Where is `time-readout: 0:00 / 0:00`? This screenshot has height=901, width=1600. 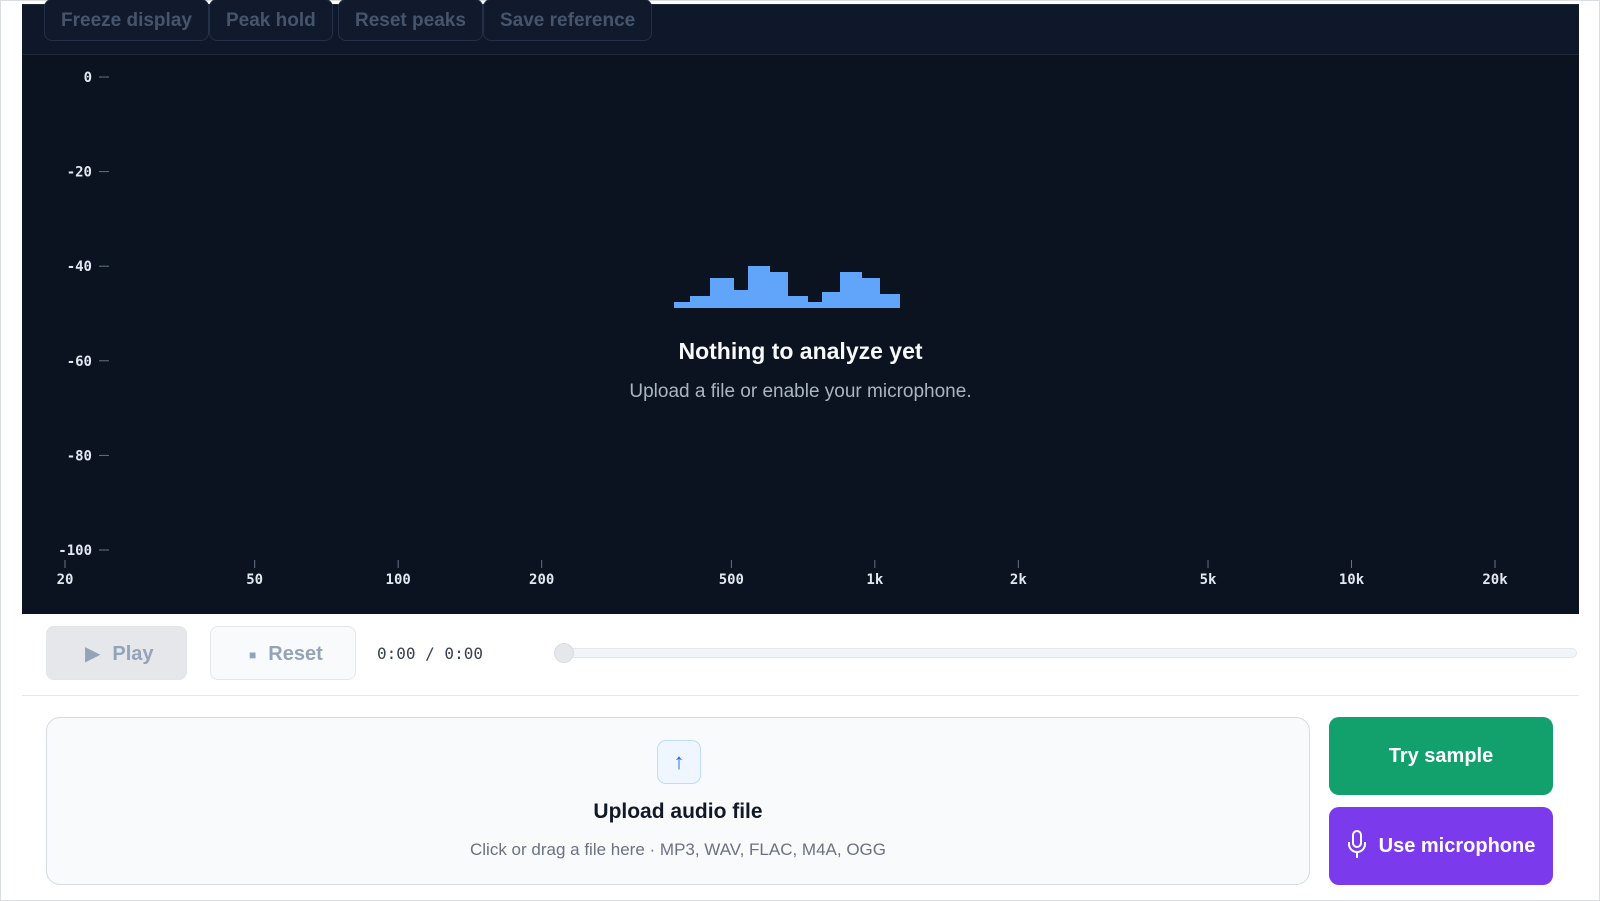 time-readout: 0:00 / 0:00 is located at coordinates (430, 653).